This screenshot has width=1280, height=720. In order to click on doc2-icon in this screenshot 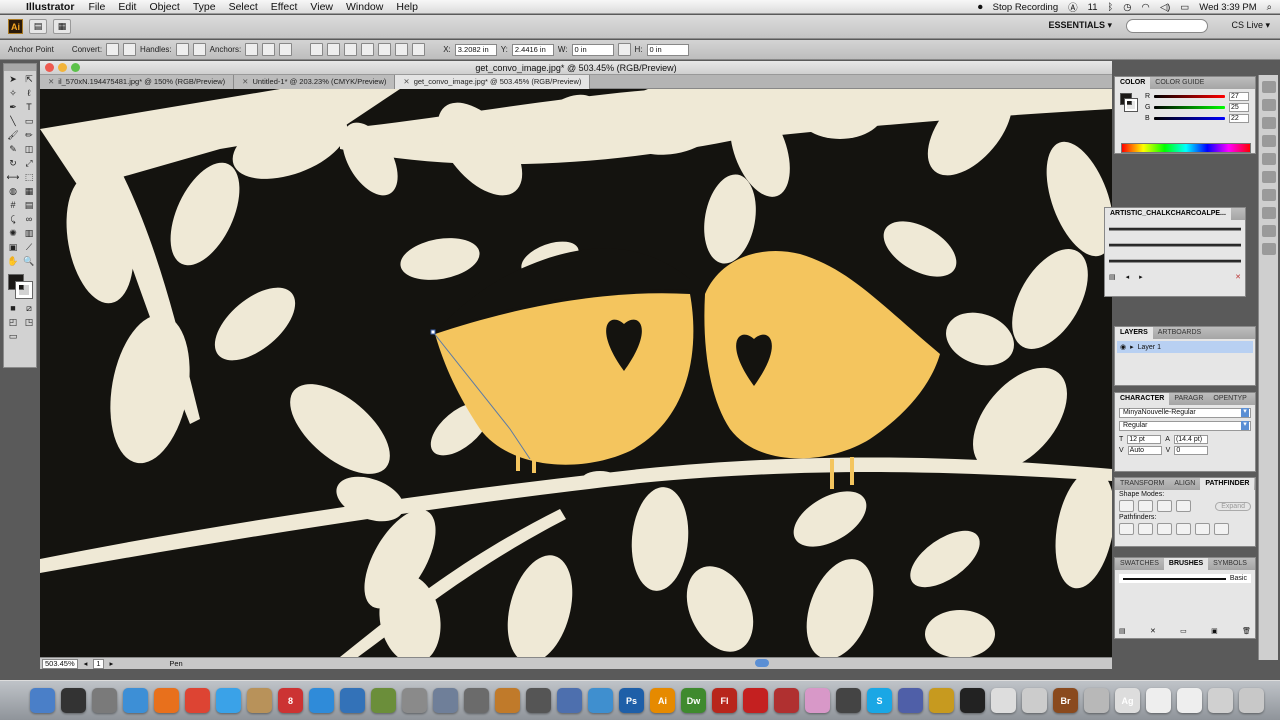, I will do `click(1189, 700)`.